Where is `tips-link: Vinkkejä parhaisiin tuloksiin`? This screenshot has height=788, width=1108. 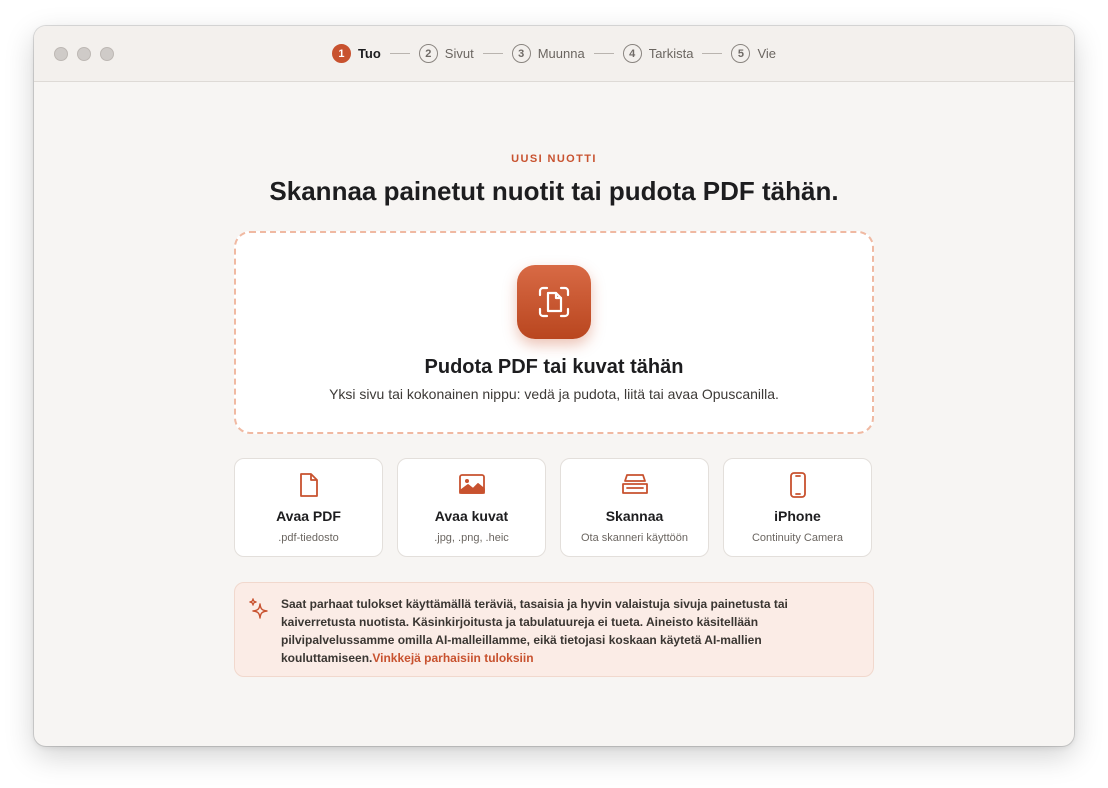 tips-link: Vinkkejä parhaisiin tuloksiin is located at coordinates (452, 658).